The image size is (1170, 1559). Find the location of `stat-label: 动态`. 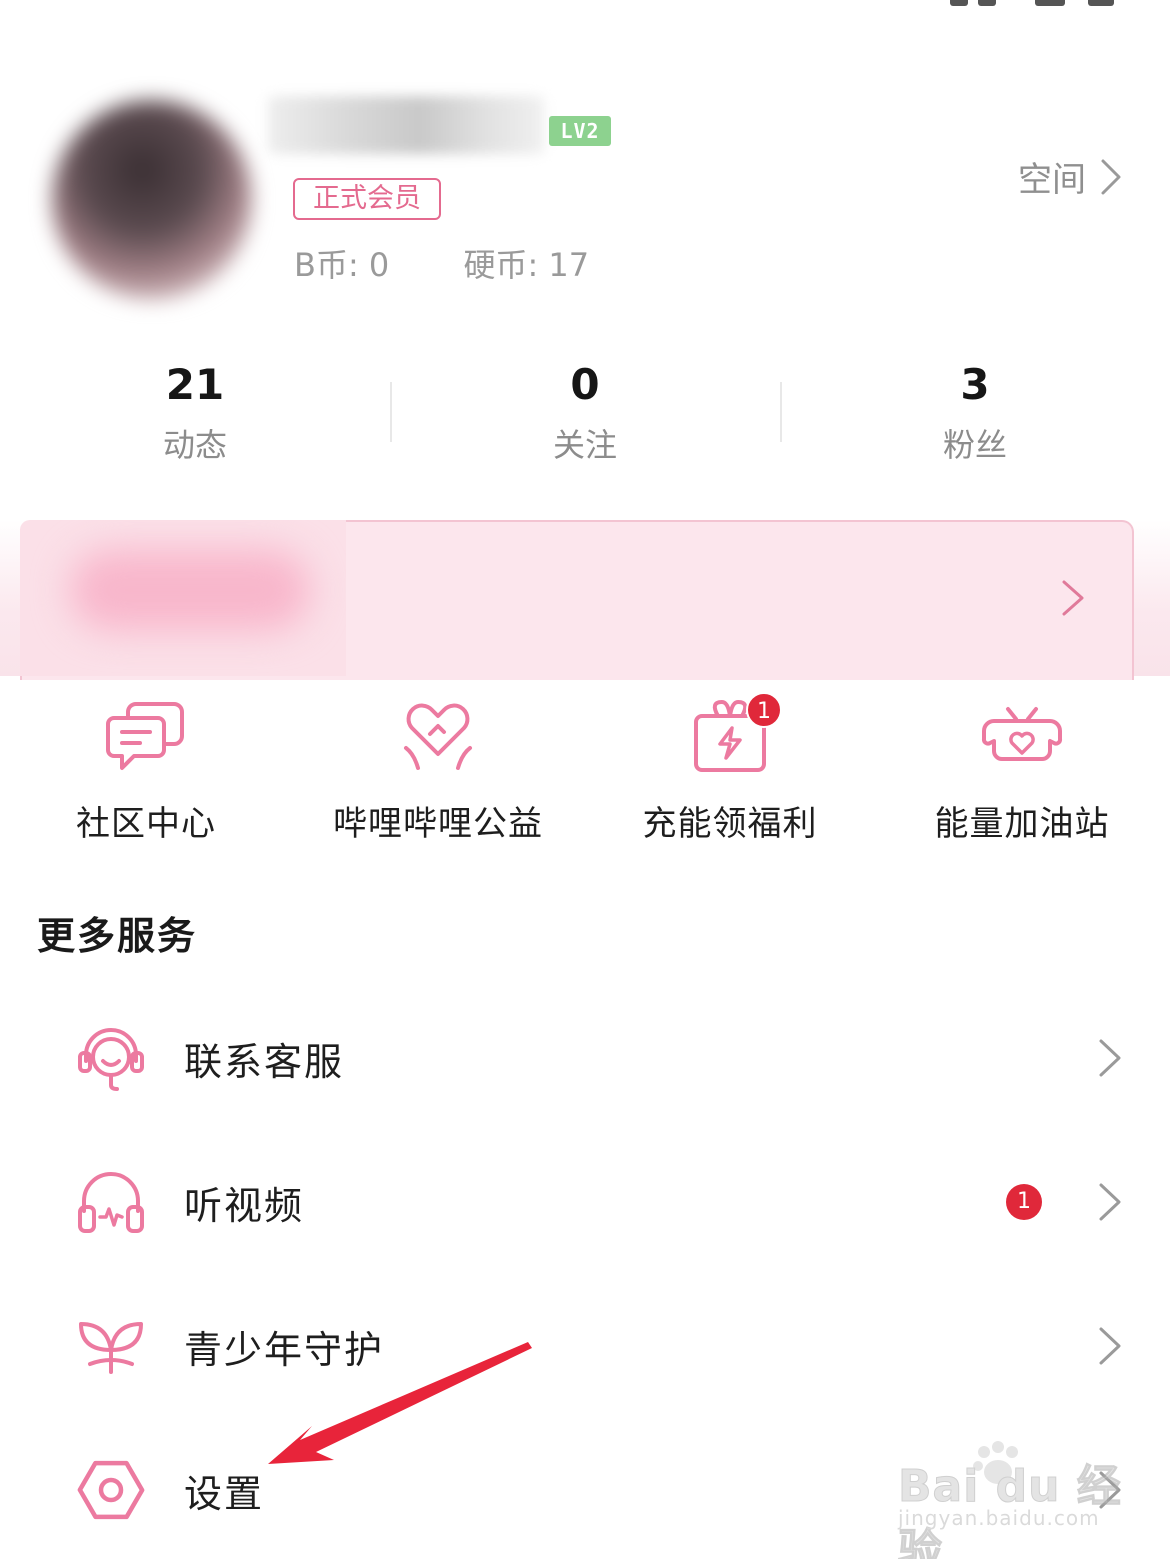

stat-label: 动态 is located at coordinates (194, 445).